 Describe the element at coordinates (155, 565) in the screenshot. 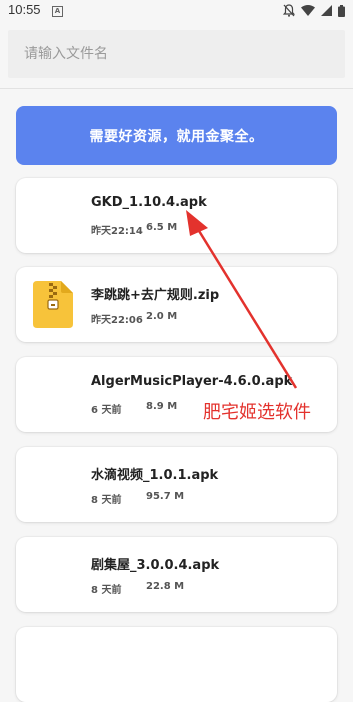

I see `file-name: 剧集屋_3.0.0.4.apk` at that location.